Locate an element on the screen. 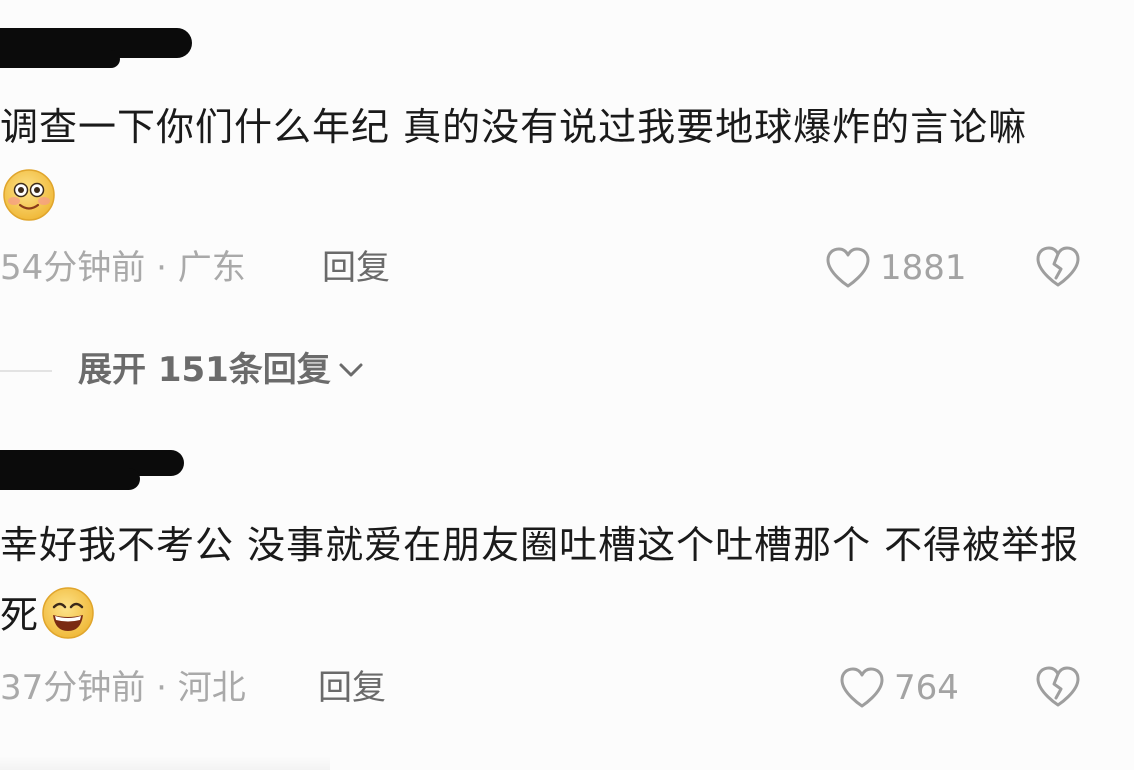 The image size is (1134, 770). like-button: 1881 is located at coordinates (895, 268).